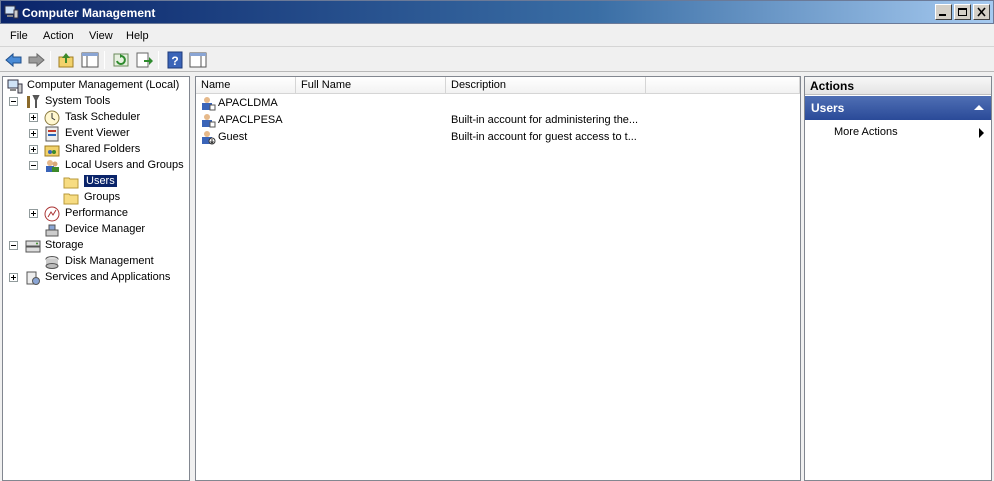 The height and width of the screenshot is (481, 994). What do you see at coordinates (981, 133) in the screenshot?
I see `chevron-right-icon` at bounding box center [981, 133].